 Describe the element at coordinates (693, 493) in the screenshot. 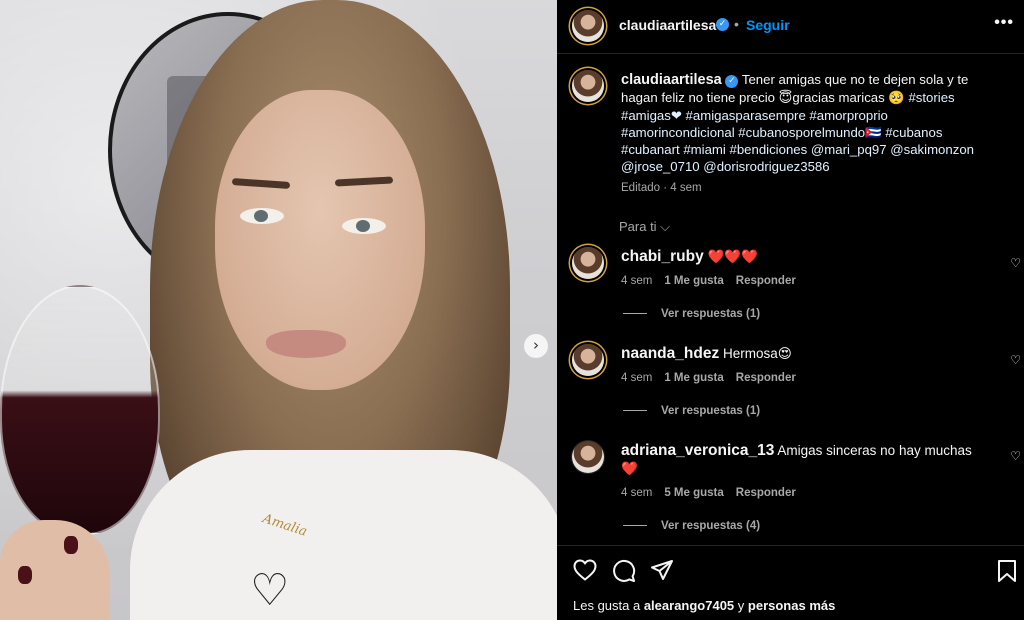

I see `comment-likes-count: 5 Me gusta` at that location.